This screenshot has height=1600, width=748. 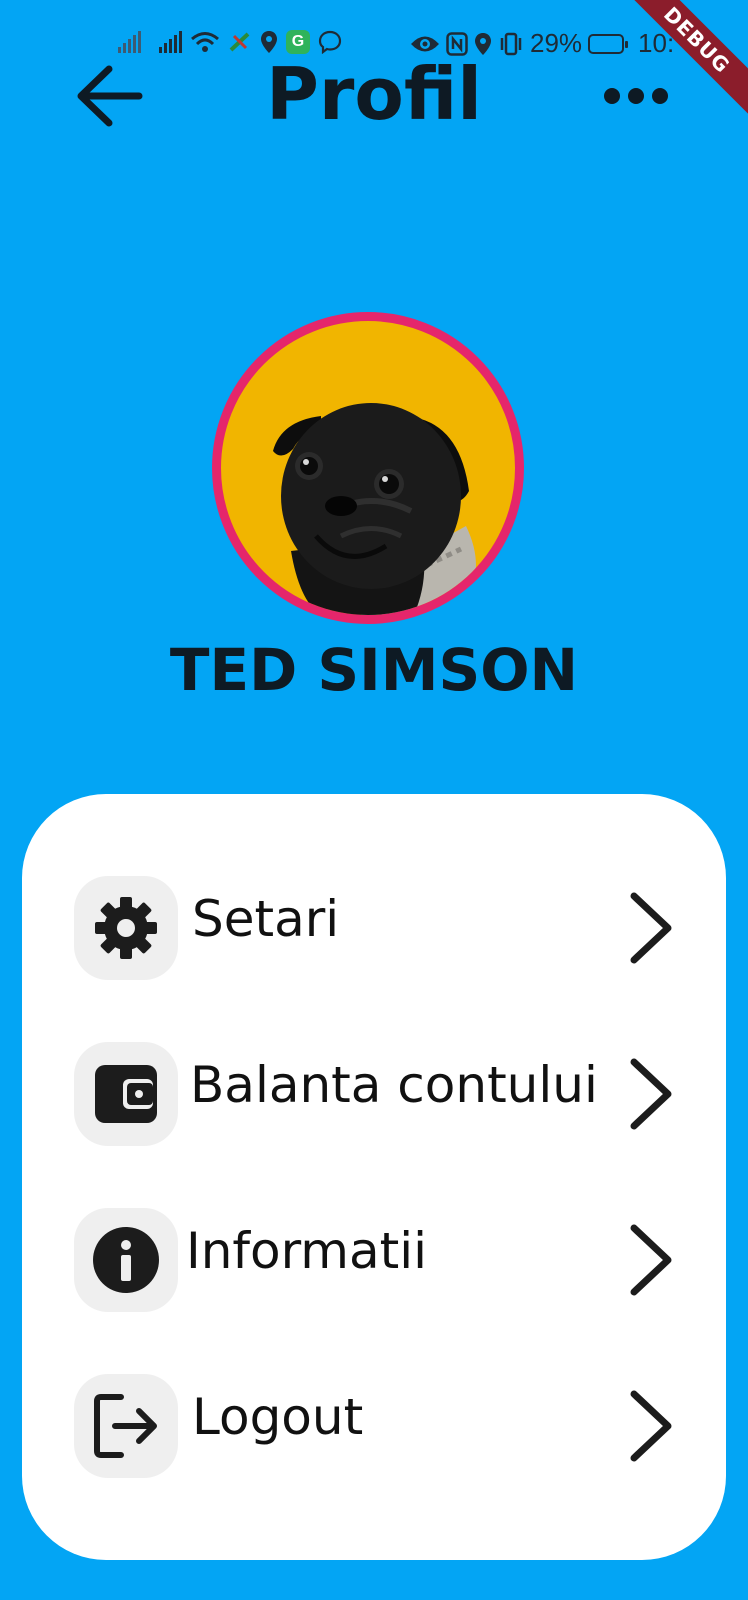 I want to click on avatar, so click(x=368, y=468).